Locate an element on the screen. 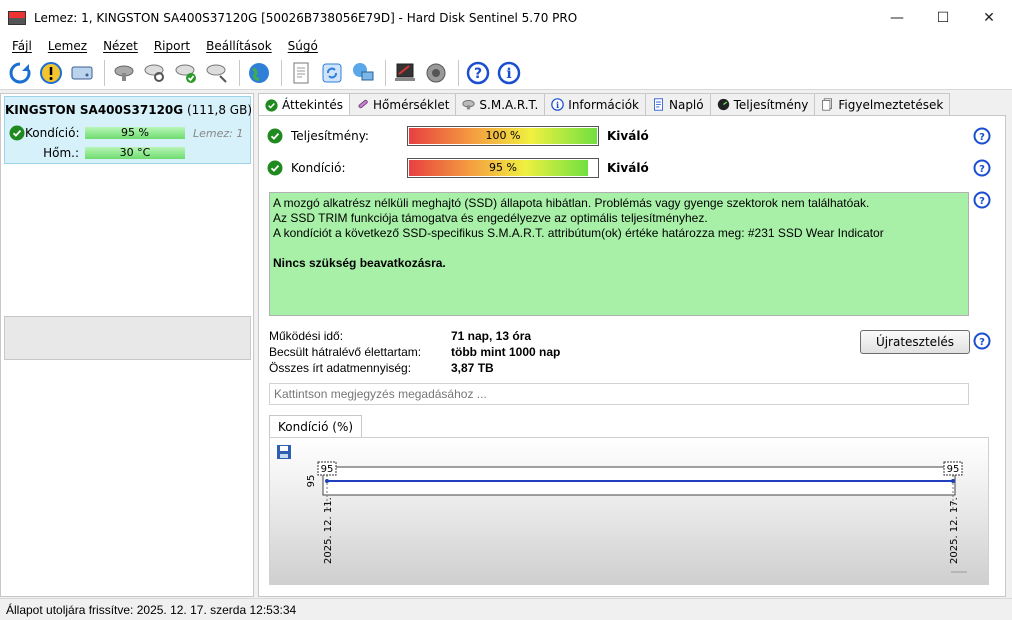 This screenshot has width=1012, height=620. tab-information: i Információk is located at coordinates (595, 104).